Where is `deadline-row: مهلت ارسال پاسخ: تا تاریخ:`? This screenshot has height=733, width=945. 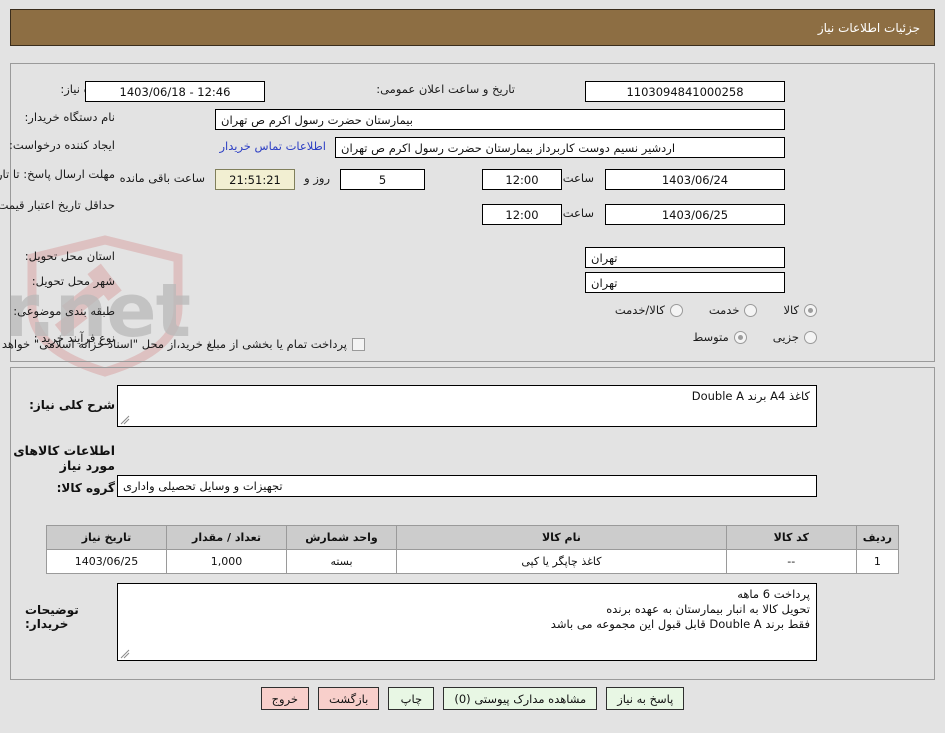 deadline-row: مهلت ارسال پاسخ: تا تاریخ: is located at coordinates (57, 172).